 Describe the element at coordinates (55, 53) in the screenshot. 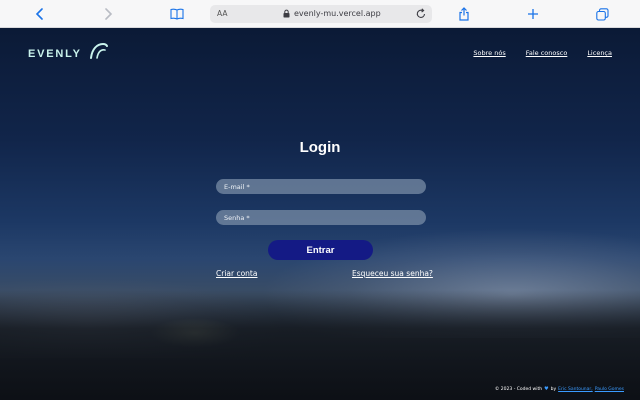

I see `brand-name: EVENLY` at that location.